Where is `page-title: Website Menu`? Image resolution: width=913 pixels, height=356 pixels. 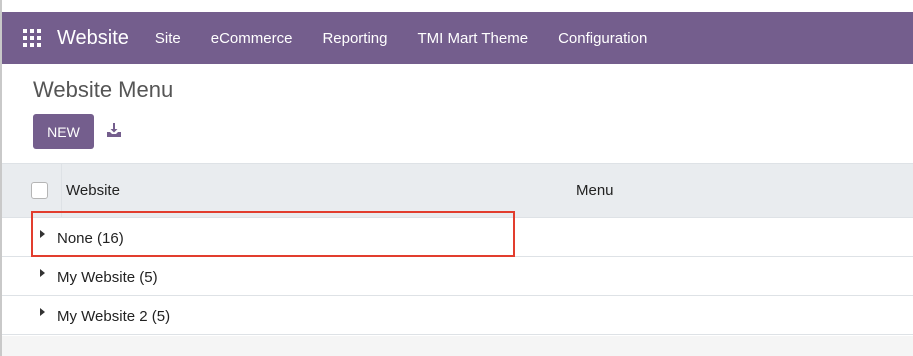
page-title: Website Menu is located at coordinates (103, 89).